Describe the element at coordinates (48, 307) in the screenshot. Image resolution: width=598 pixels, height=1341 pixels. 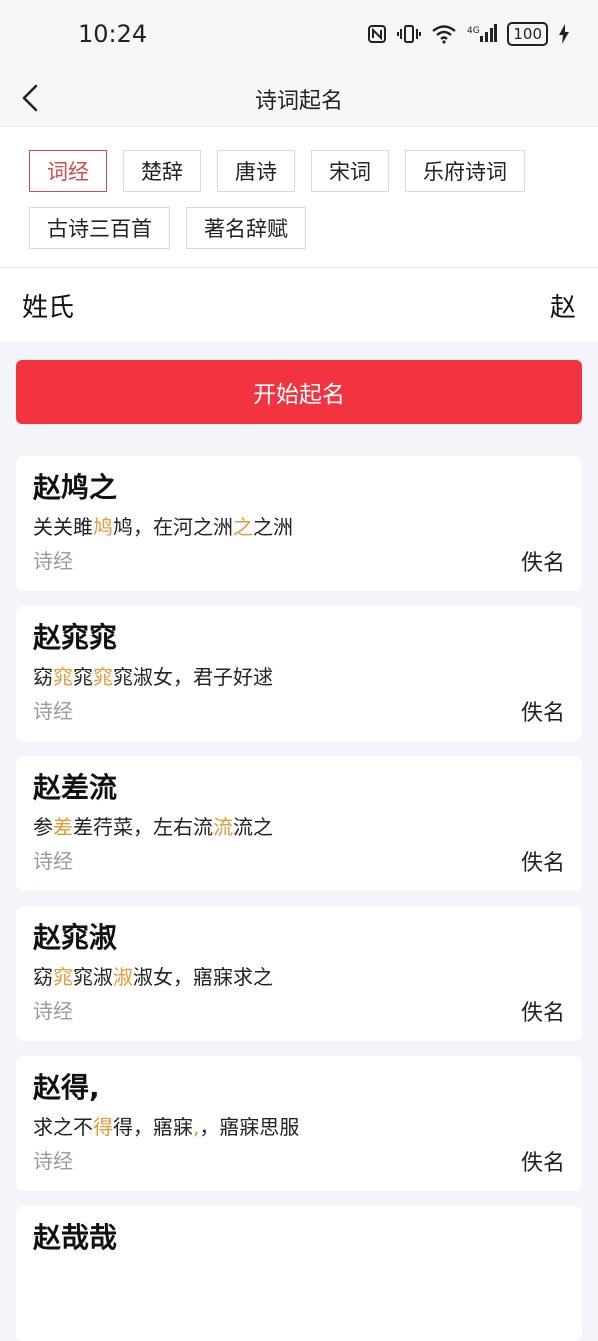
I see `surname-label: 姓氏` at that location.